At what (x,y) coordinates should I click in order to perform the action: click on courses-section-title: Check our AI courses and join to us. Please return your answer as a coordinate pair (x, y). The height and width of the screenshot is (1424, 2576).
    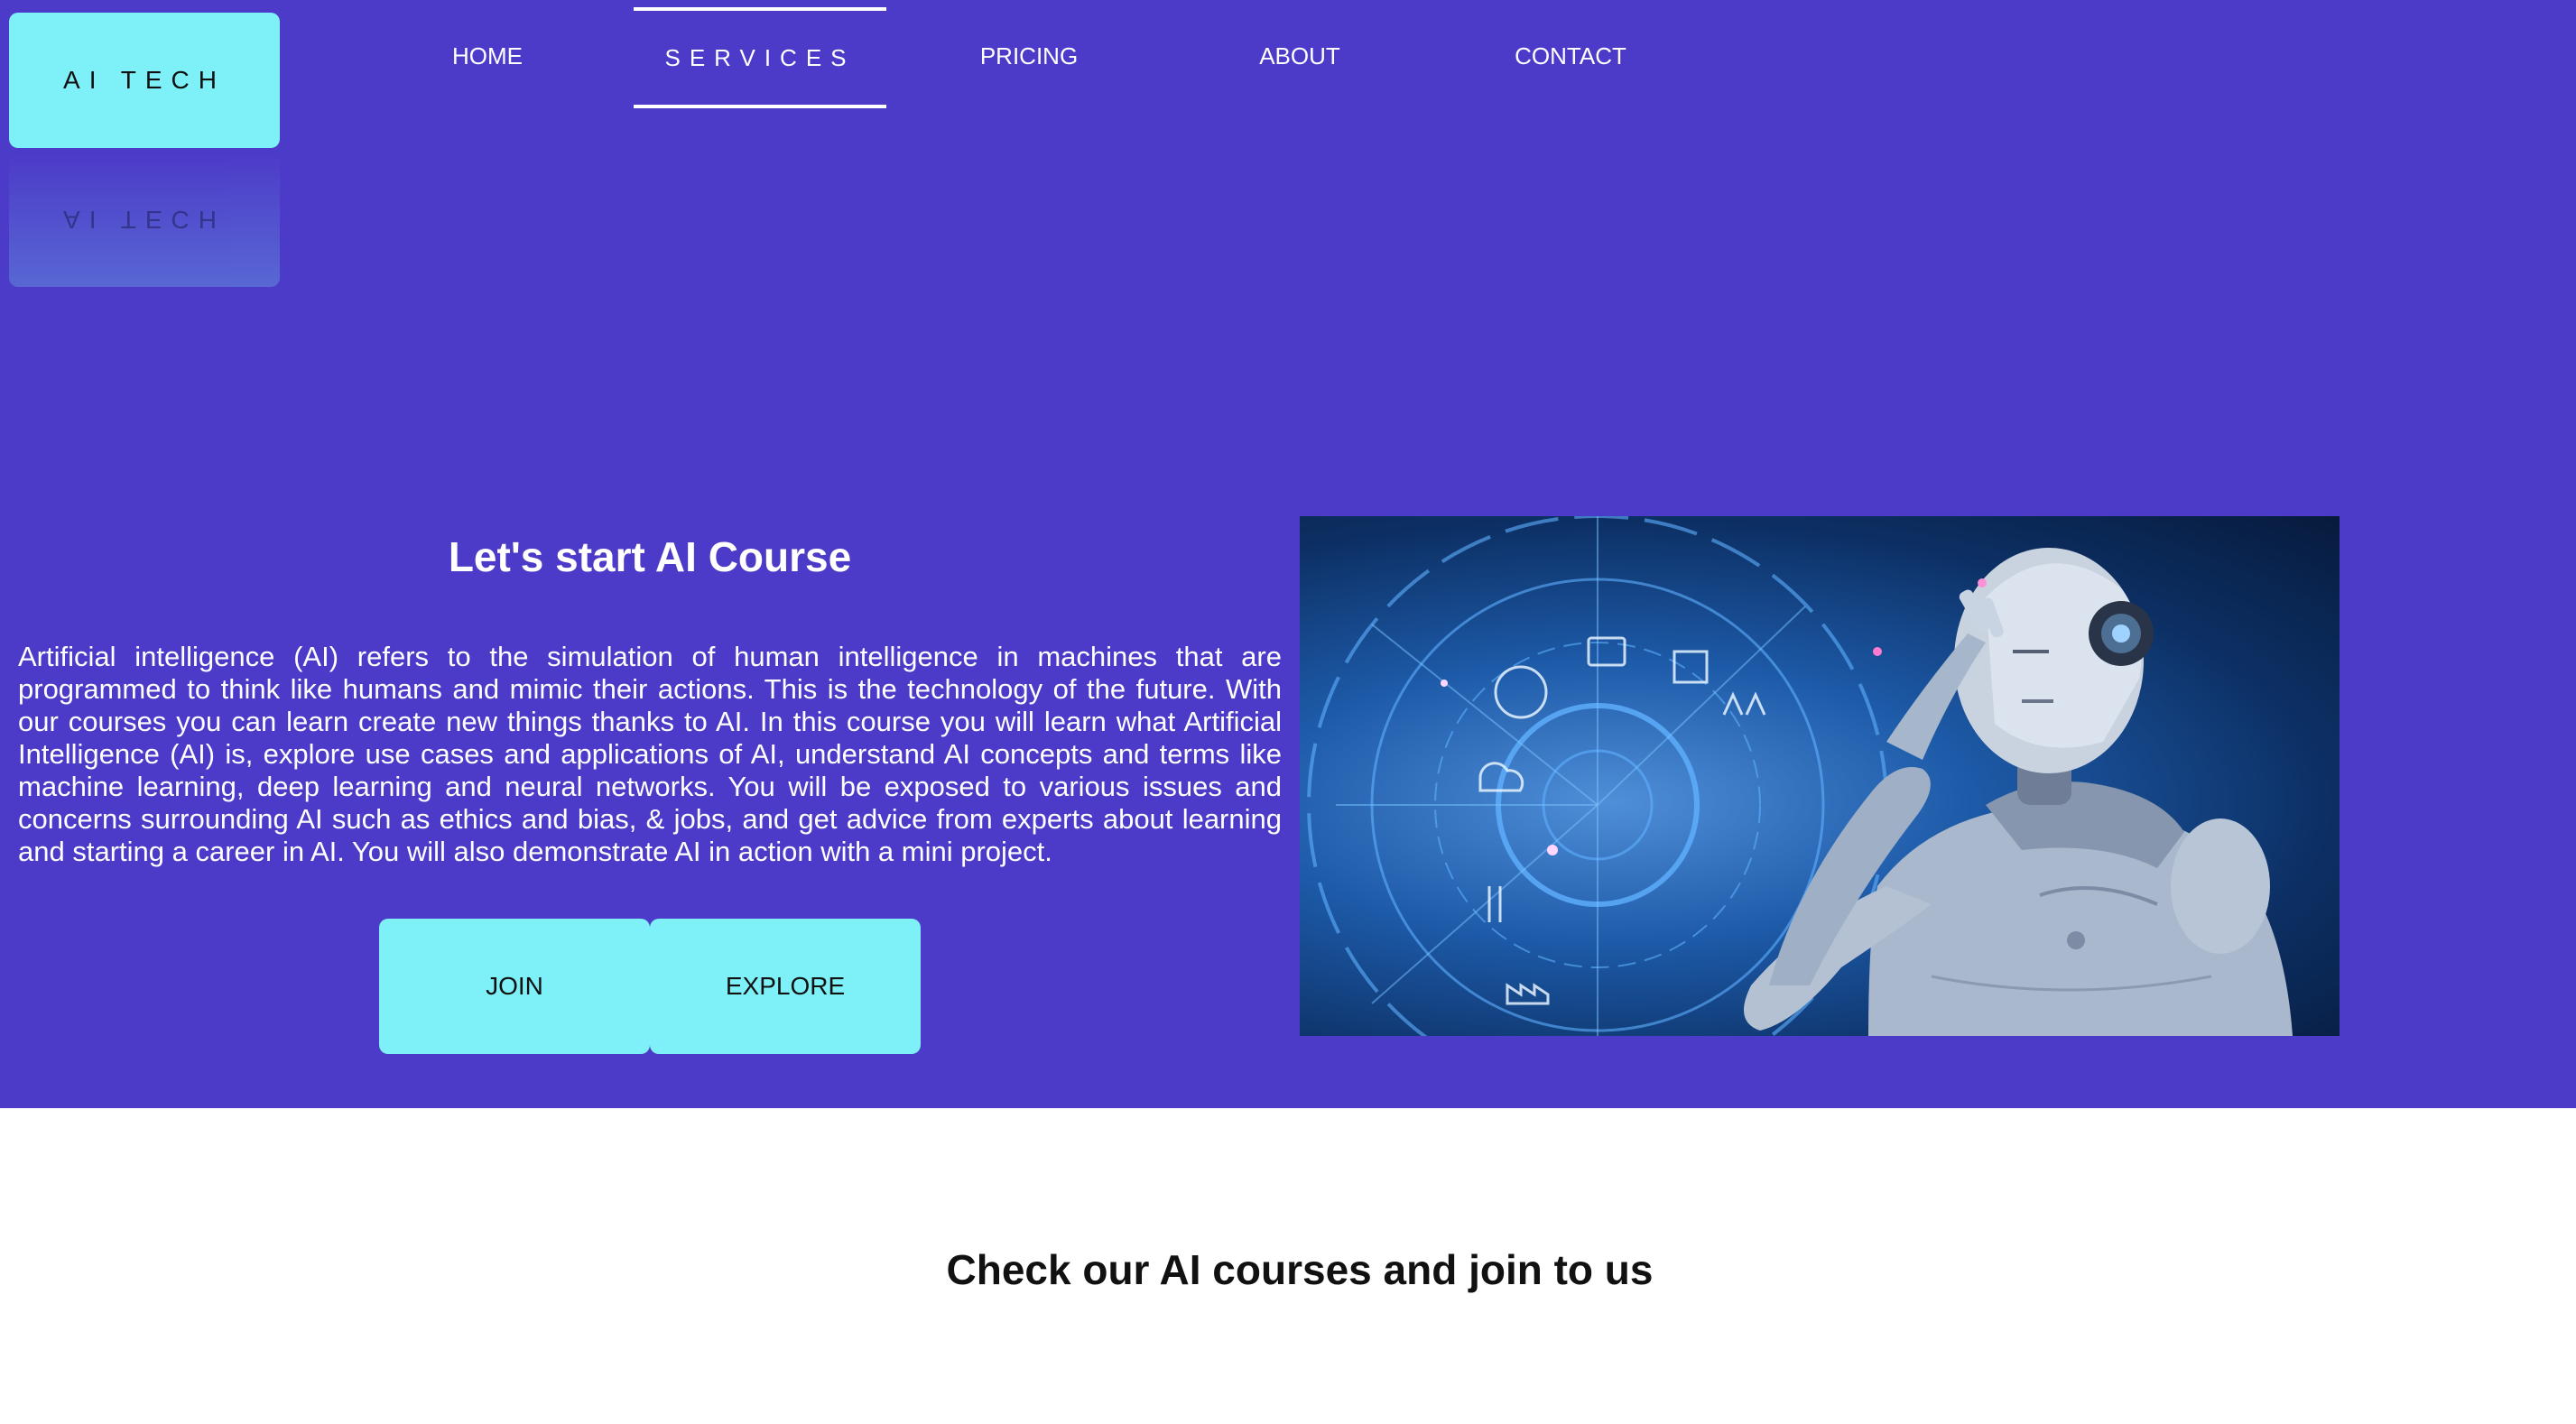
    Looking at the image, I should click on (1300, 1270).